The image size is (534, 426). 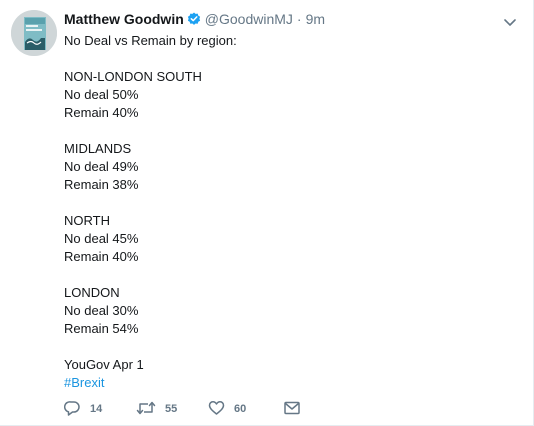 I want to click on retweet-button: 55, so click(x=175, y=409).